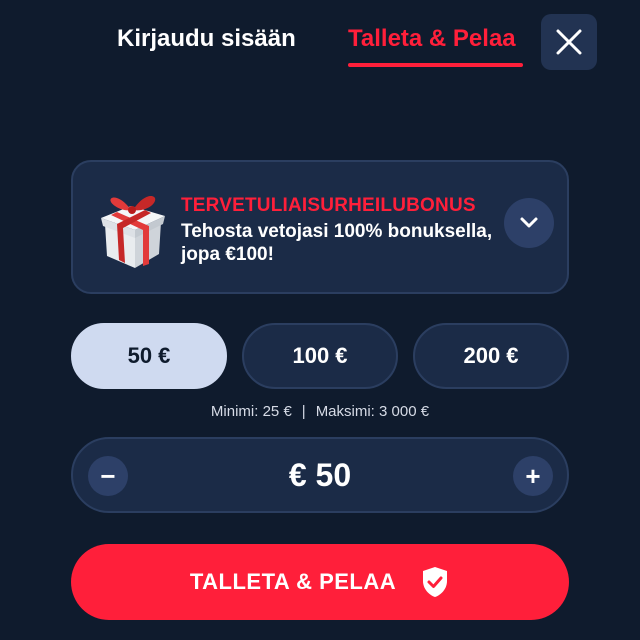 The width and height of the screenshot is (640, 640). What do you see at coordinates (293, 581) in the screenshot?
I see `deposit-button-label: TALLETA & PELAA` at bounding box center [293, 581].